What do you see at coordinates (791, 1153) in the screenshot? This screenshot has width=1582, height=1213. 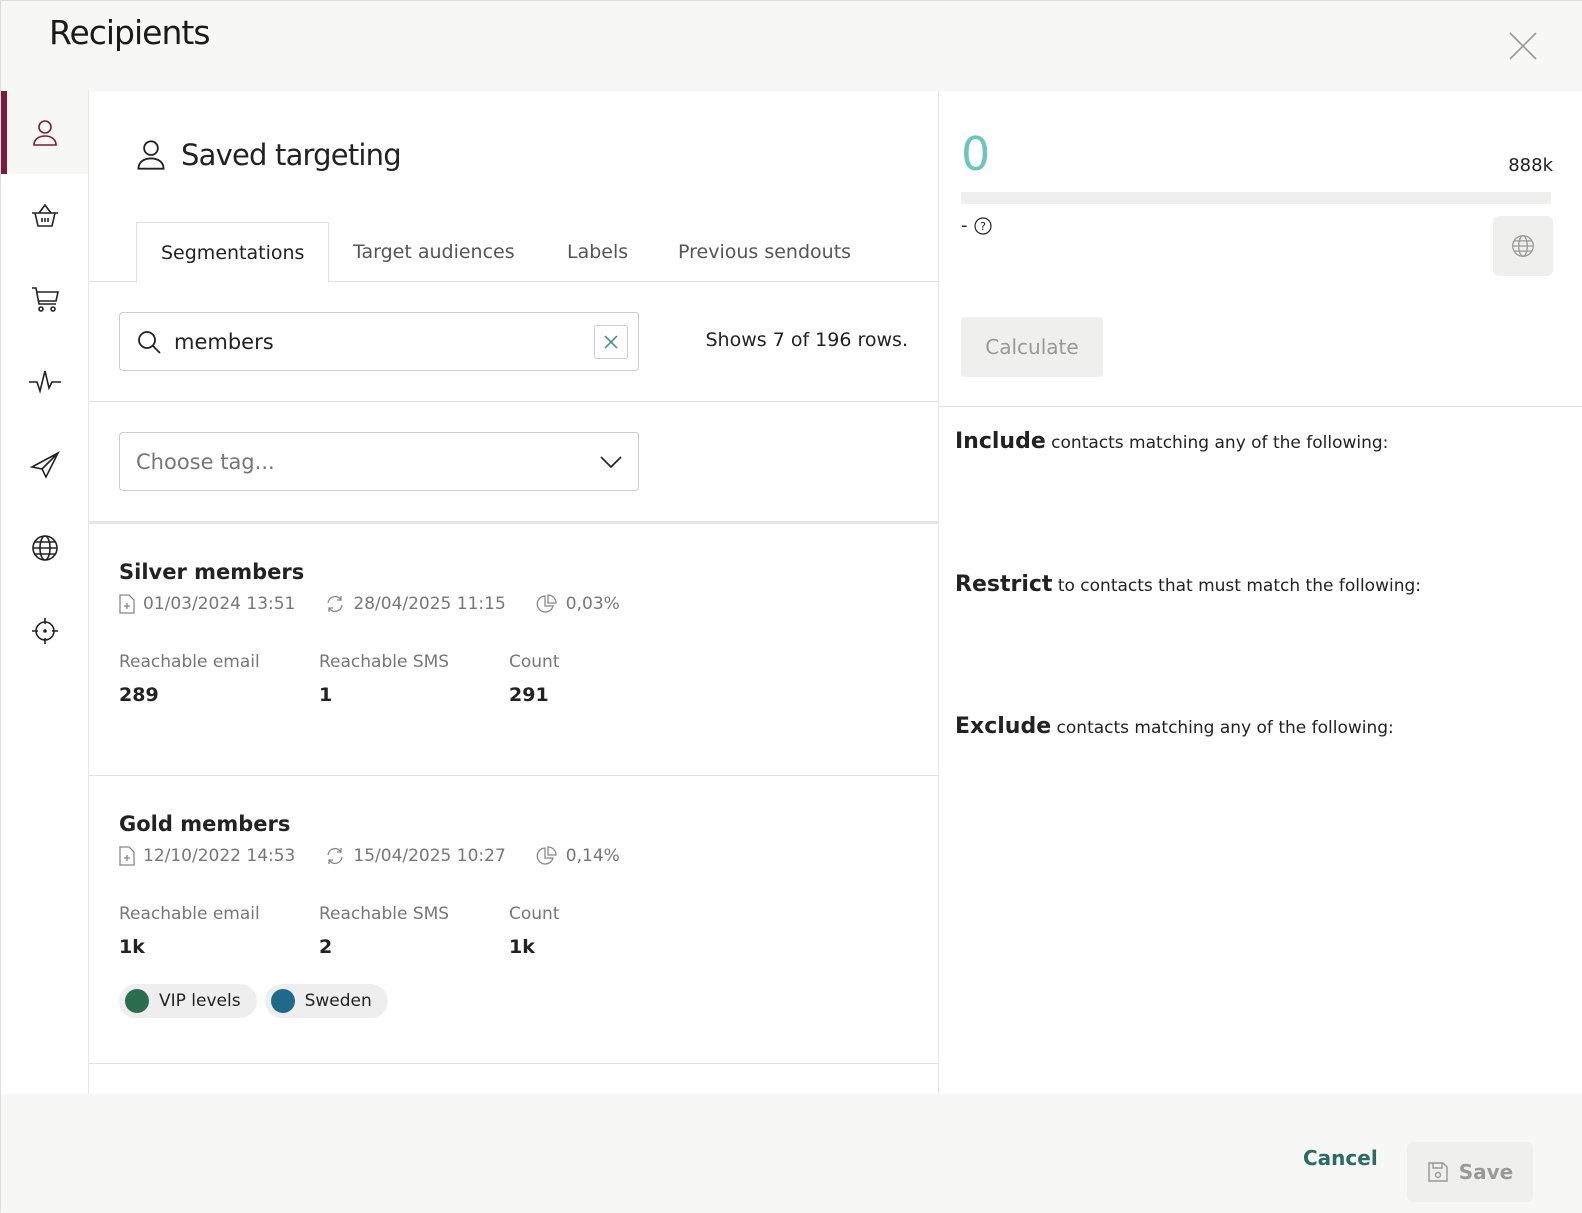 I see `footer: Cancel Save` at bounding box center [791, 1153].